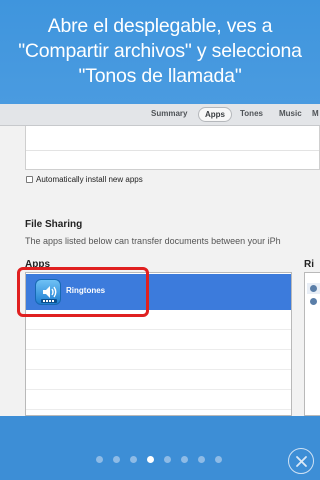  Describe the element at coordinates (89, 179) in the screenshot. I see `auto-install-label: Automatically install new apps` at that location.